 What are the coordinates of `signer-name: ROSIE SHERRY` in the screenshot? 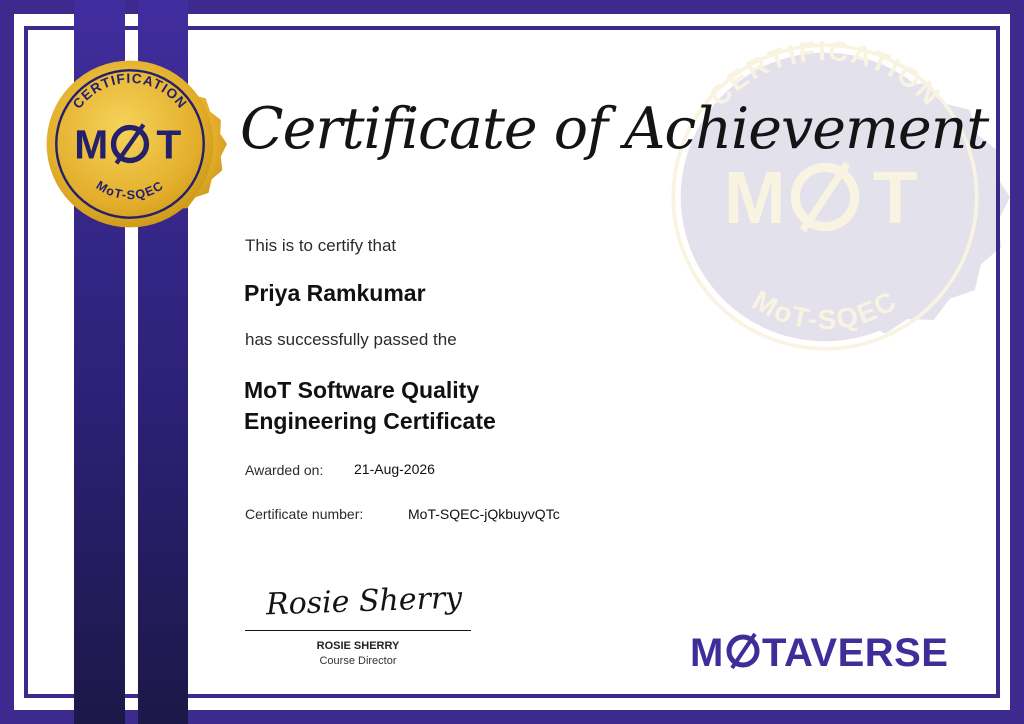 It's located at (358, 646).